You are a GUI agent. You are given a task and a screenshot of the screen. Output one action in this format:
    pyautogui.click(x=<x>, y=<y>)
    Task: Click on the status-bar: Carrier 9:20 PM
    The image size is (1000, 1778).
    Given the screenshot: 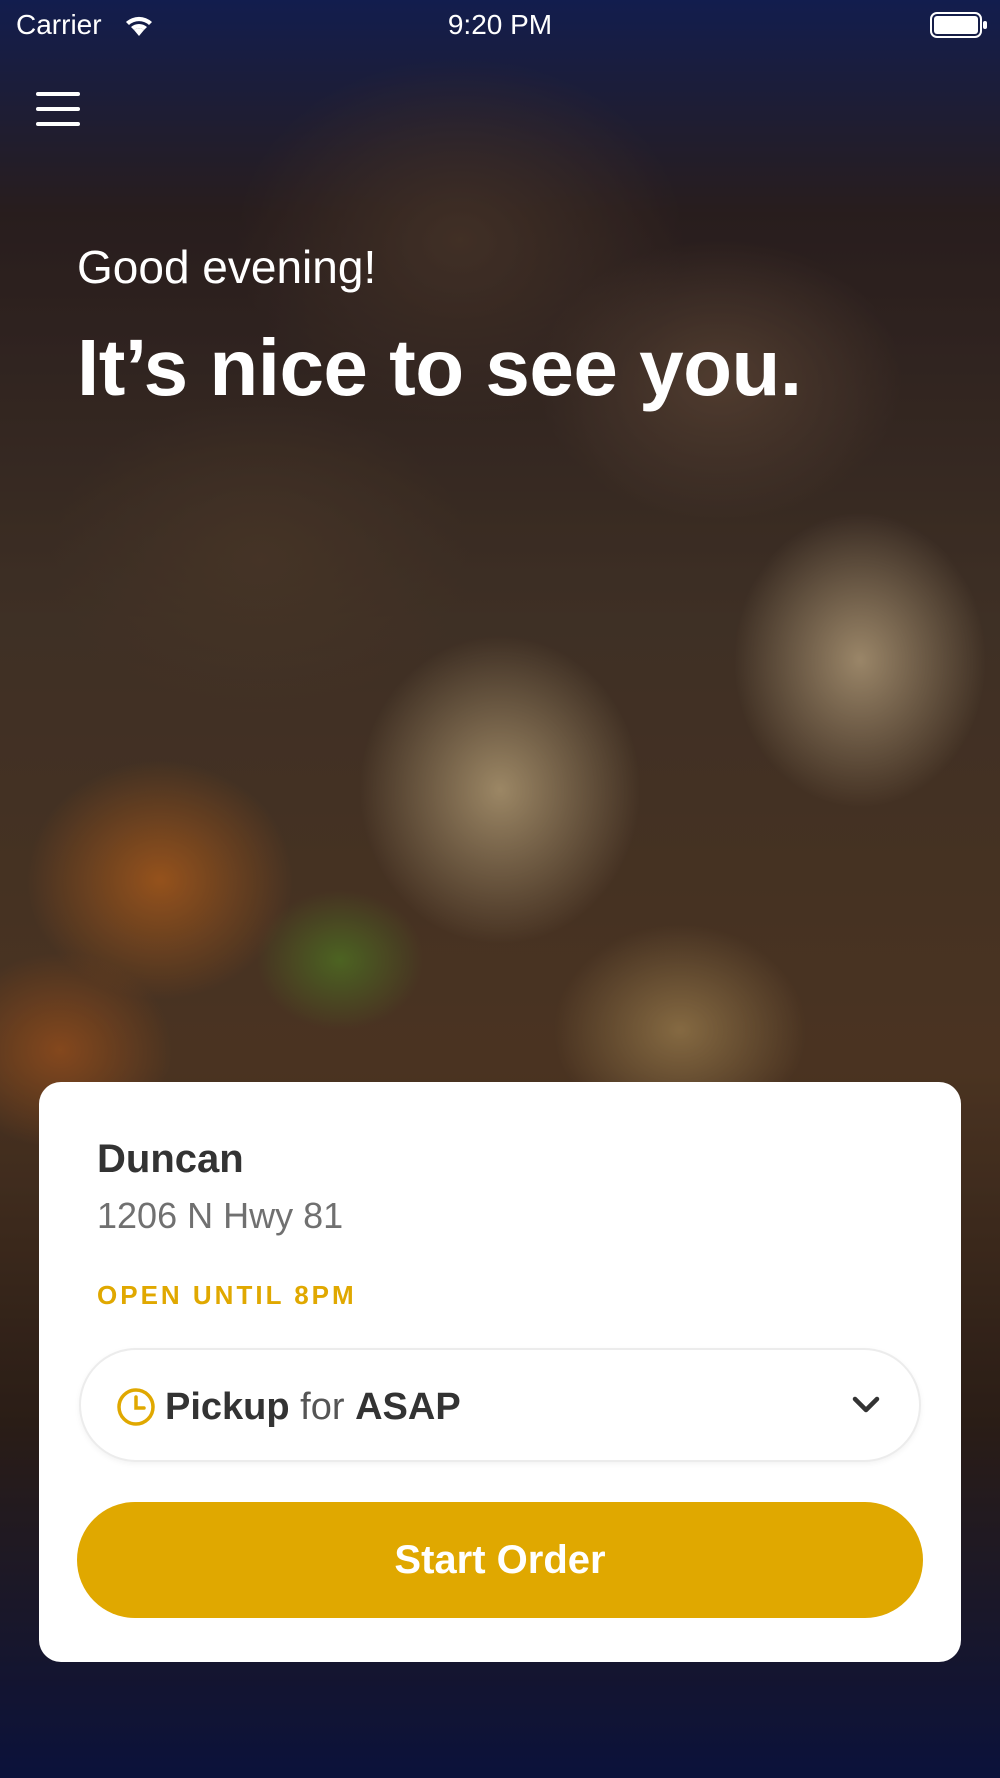 What is the action you would take?
    pyautogui.click(x=500, y=25)
    